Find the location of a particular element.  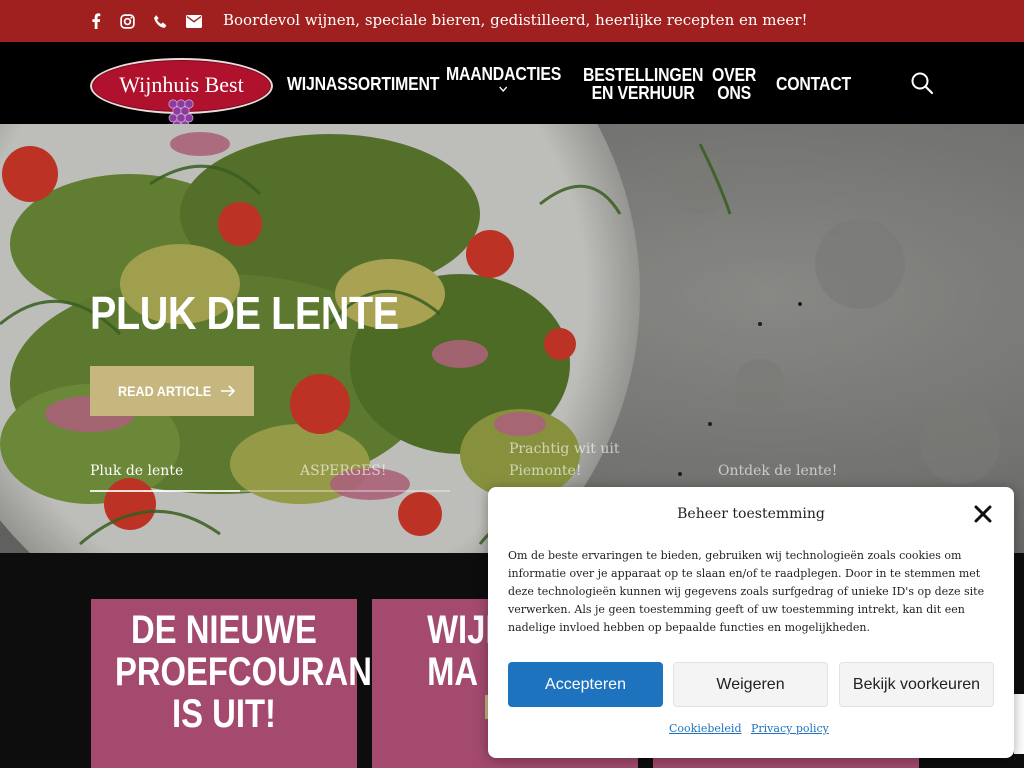

nav-maandacties-label: MAANDACTIES is located at coordinates (504, 74).